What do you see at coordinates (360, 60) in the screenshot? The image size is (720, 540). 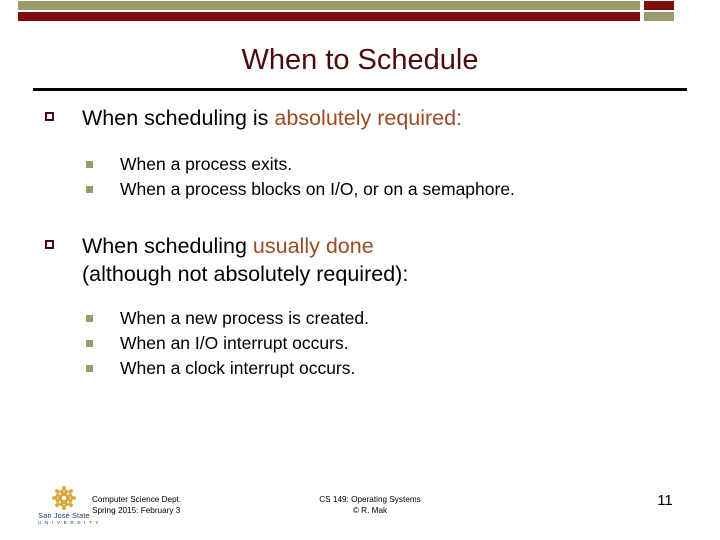 I see `slide-title: When to Schedule` at bounding box center [360, 60].